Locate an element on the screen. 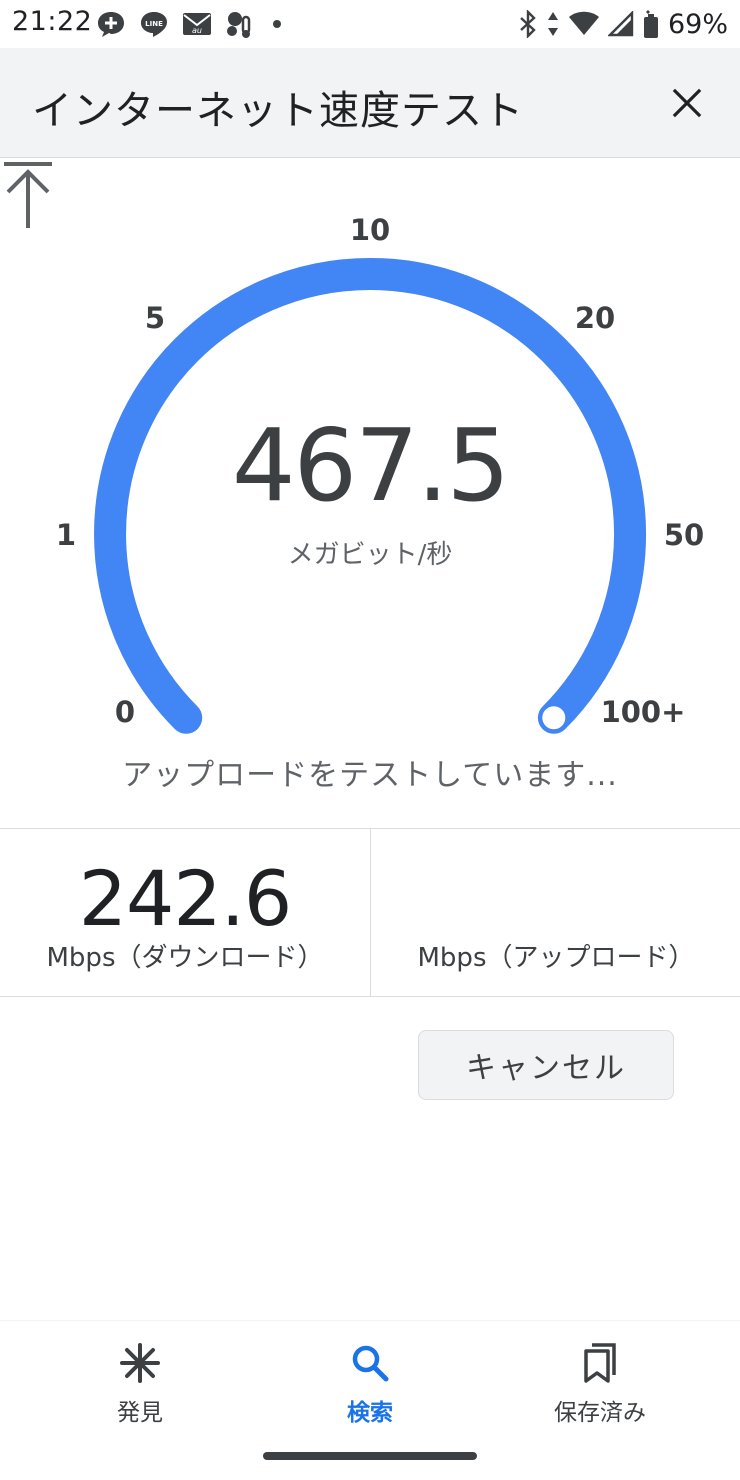  results-panel: 242.6 Mbps（ダウンロード） Mbps（アップロード） is located at coordinates (370, 912).